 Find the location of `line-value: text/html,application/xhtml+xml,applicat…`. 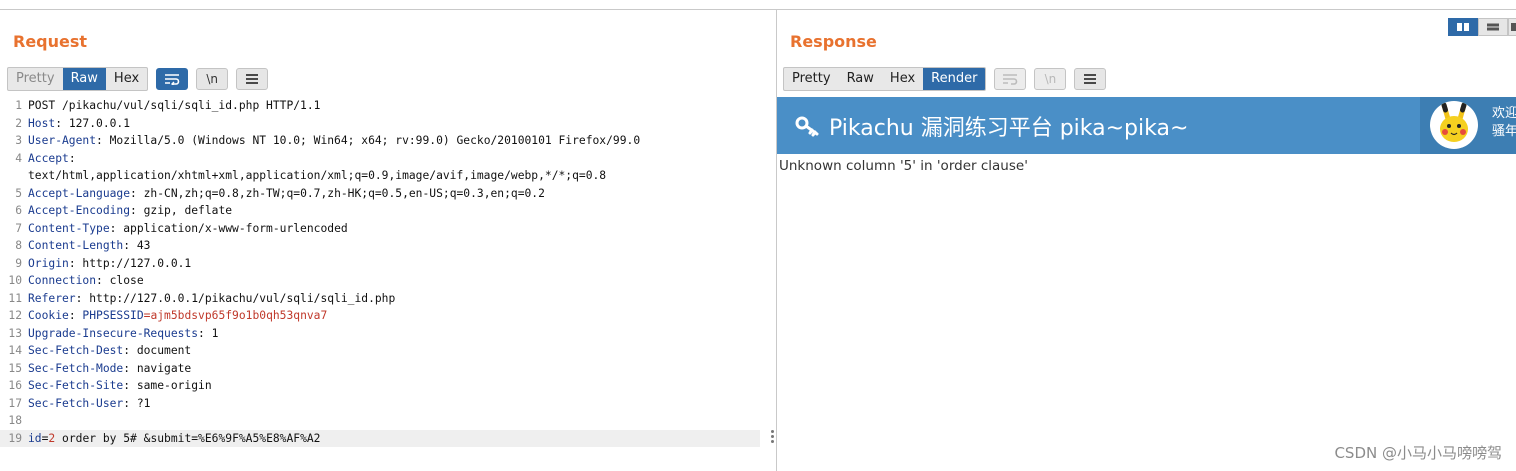

line-value: text/html,application/xhtml+xml,applicat… is located at coordinates (317, 175).